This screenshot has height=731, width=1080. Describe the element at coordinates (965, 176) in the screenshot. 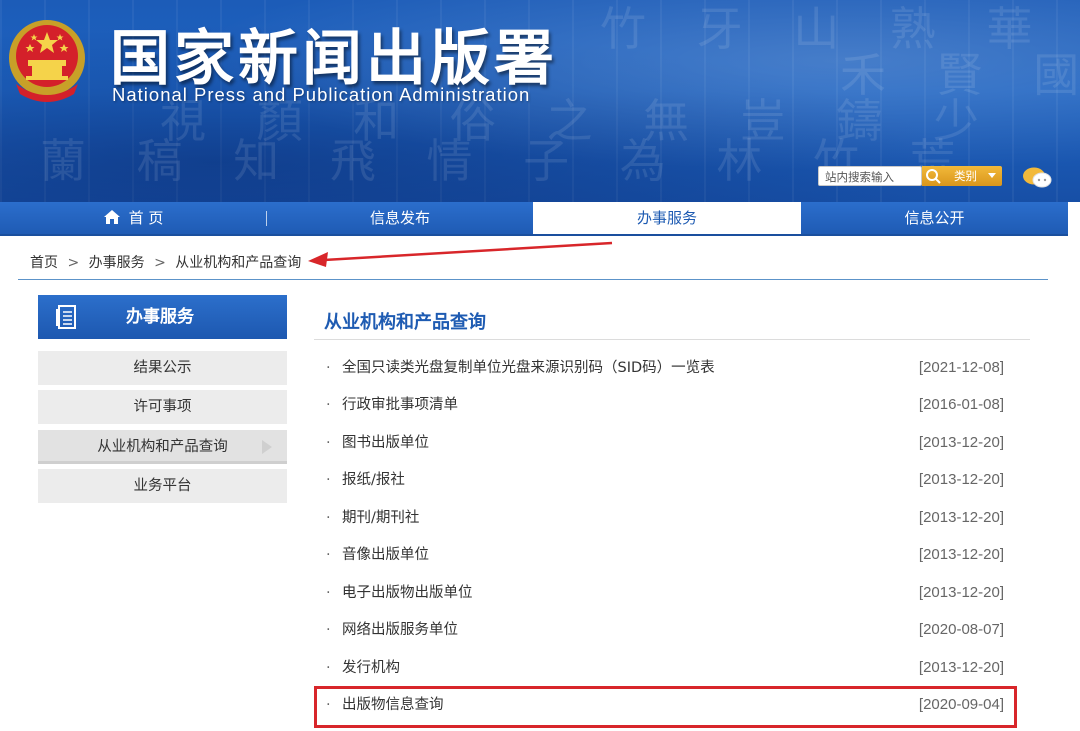

I see `category-label: 类别` at that location.